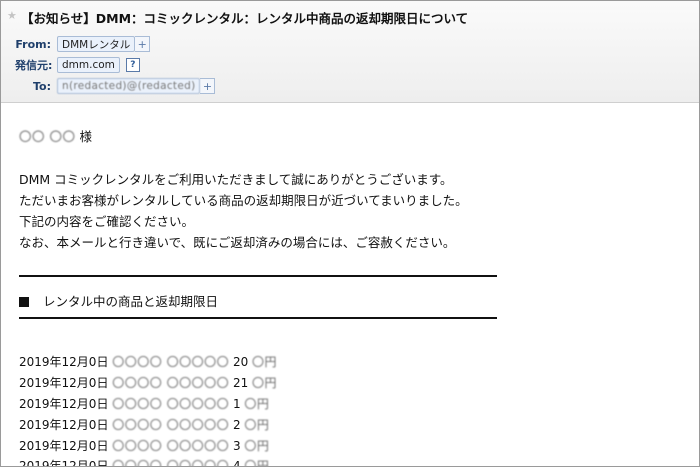 The image size is (700, 467). What do you see at coordinates (237, 242) in the screenshot?
I see `paragraph-line-4: なお、本メールと行き違いで、既にご返却済みの場合には、ご容赦ください。` at bounding box center [237, 242].